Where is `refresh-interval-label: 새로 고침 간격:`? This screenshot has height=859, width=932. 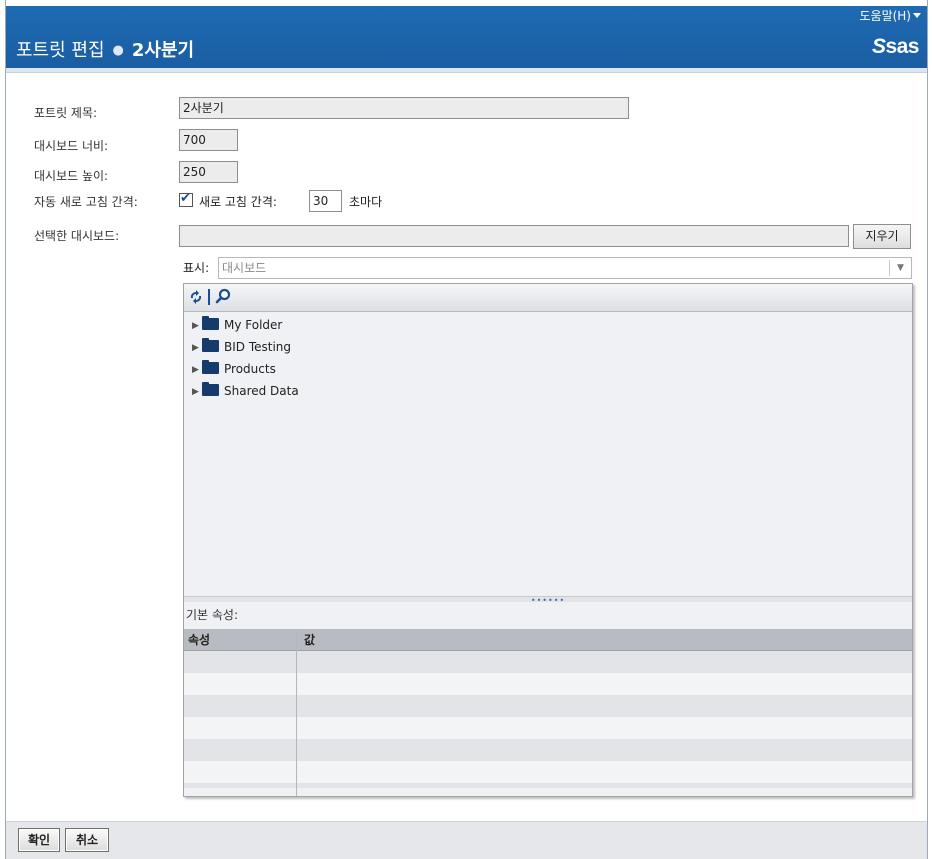
refresh-interval-label: 새로 고침 간격: is located at coordinates (238, 202).